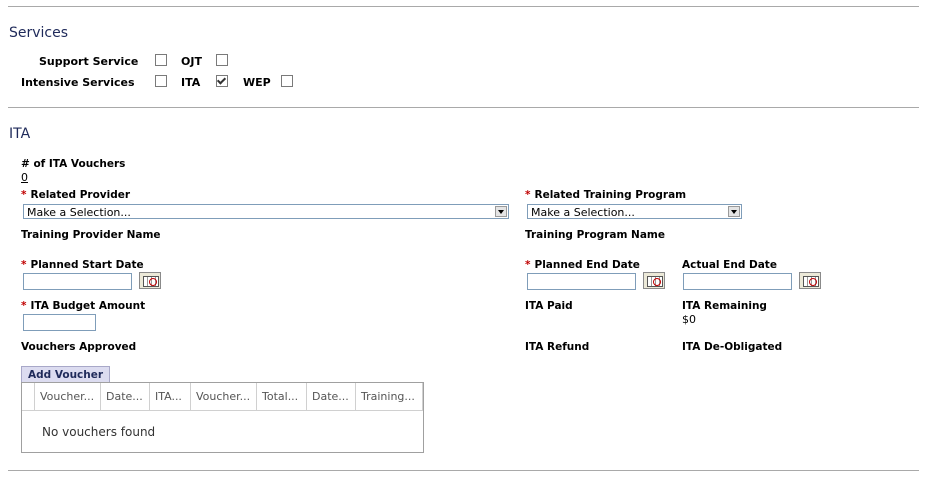 The height and width of the screenshot is (477, 930). Describe the element at coordinates (549, 306) in the screenshot. I see `ita-paid-label: ITA Paid` at that location.